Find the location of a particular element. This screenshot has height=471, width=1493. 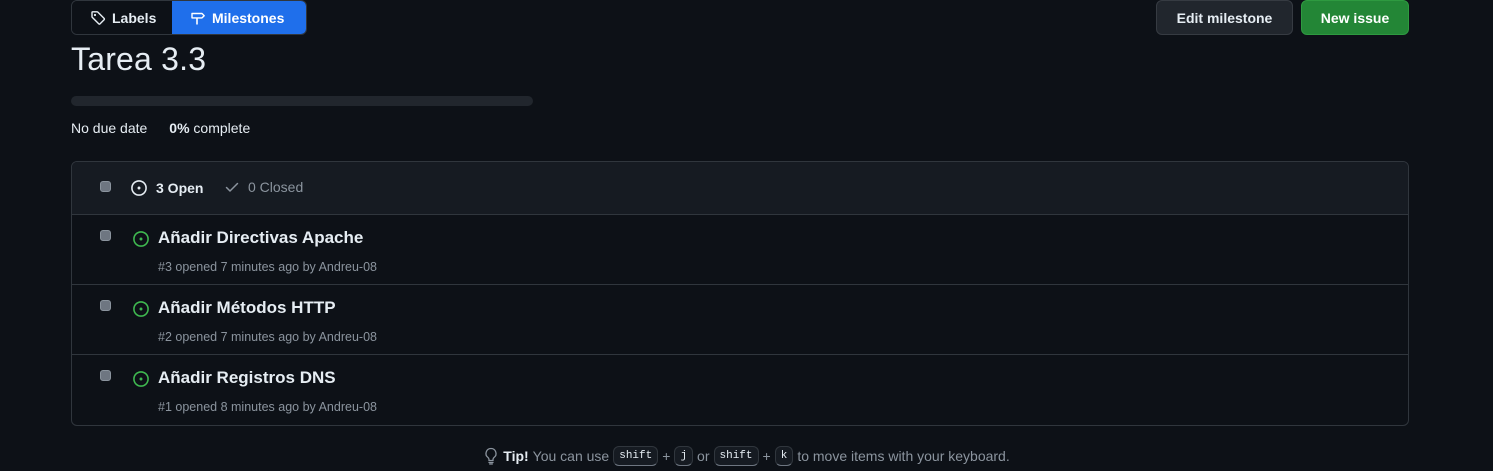

labels-tab: Labels is located at coordinates (122, 17).